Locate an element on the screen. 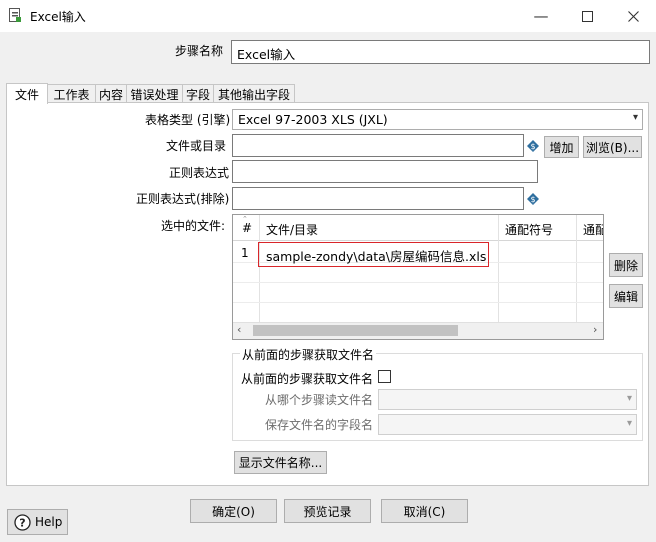  table-type-label: 表格类型 (引擎) is located at coordinates (188, 120).